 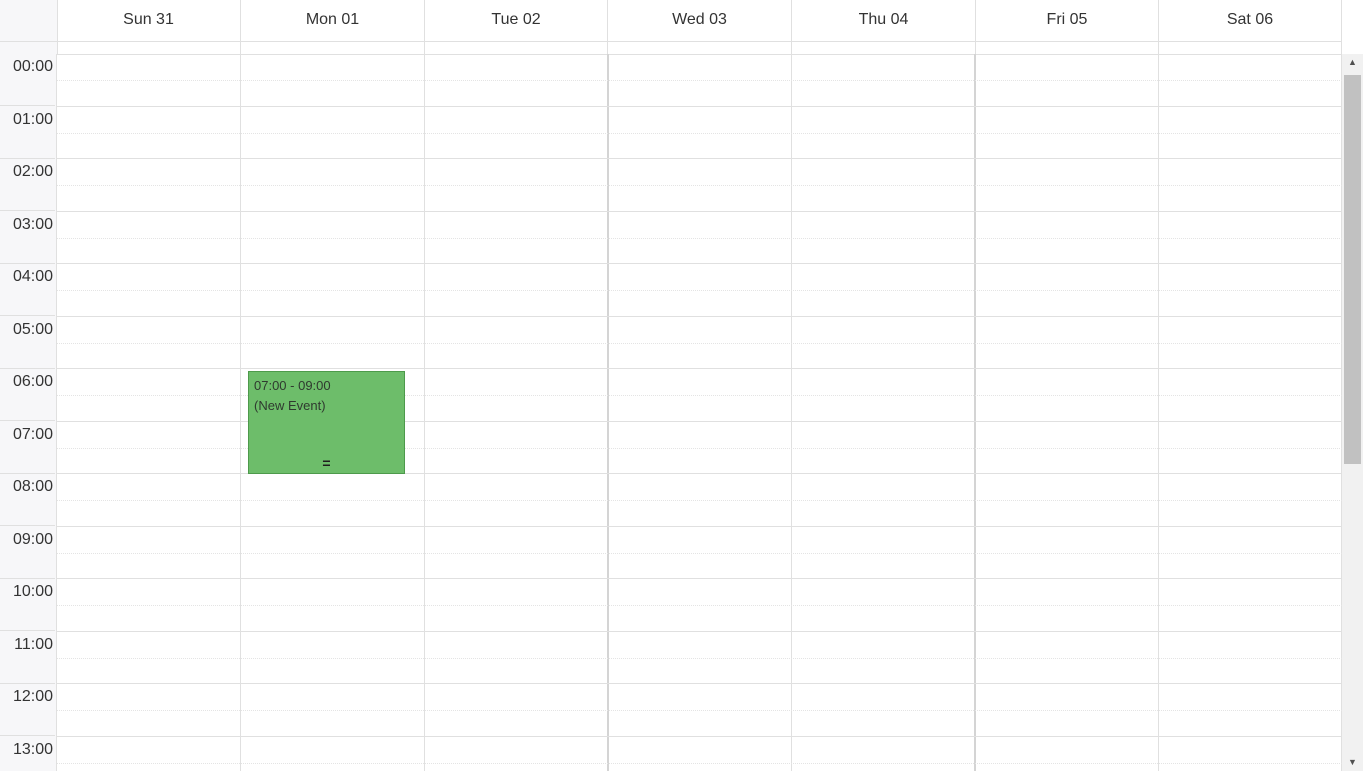 I want to click on day-header-sat: Sat 06, so click(x=1250, y=20).